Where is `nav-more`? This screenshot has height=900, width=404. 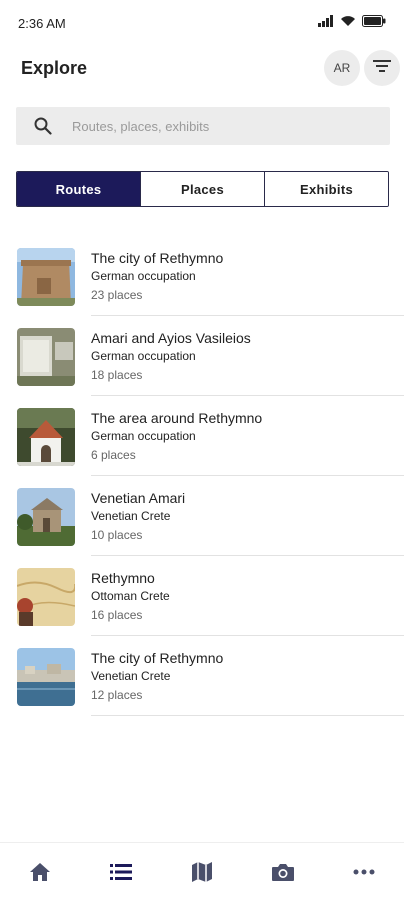 nav-more is located at coordinates (363, 871).